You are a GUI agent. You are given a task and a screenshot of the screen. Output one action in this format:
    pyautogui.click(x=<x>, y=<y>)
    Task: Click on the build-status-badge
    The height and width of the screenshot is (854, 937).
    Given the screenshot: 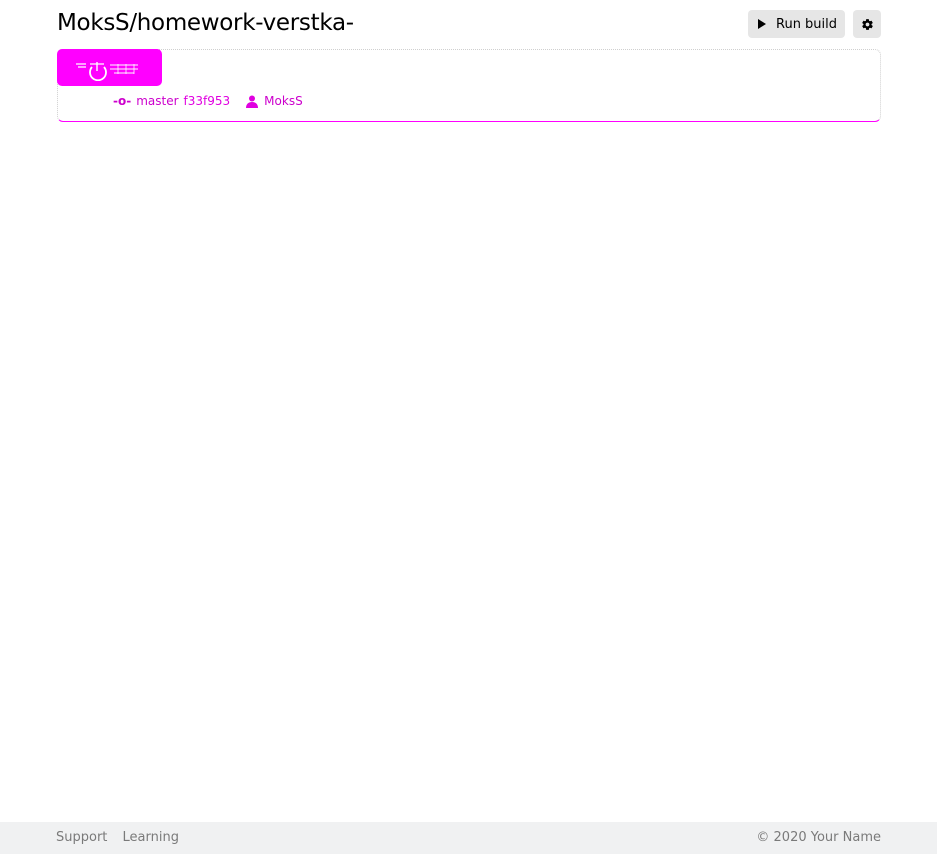 What is the action you would take?
    pyautogui.click(x=109, y=67)
    